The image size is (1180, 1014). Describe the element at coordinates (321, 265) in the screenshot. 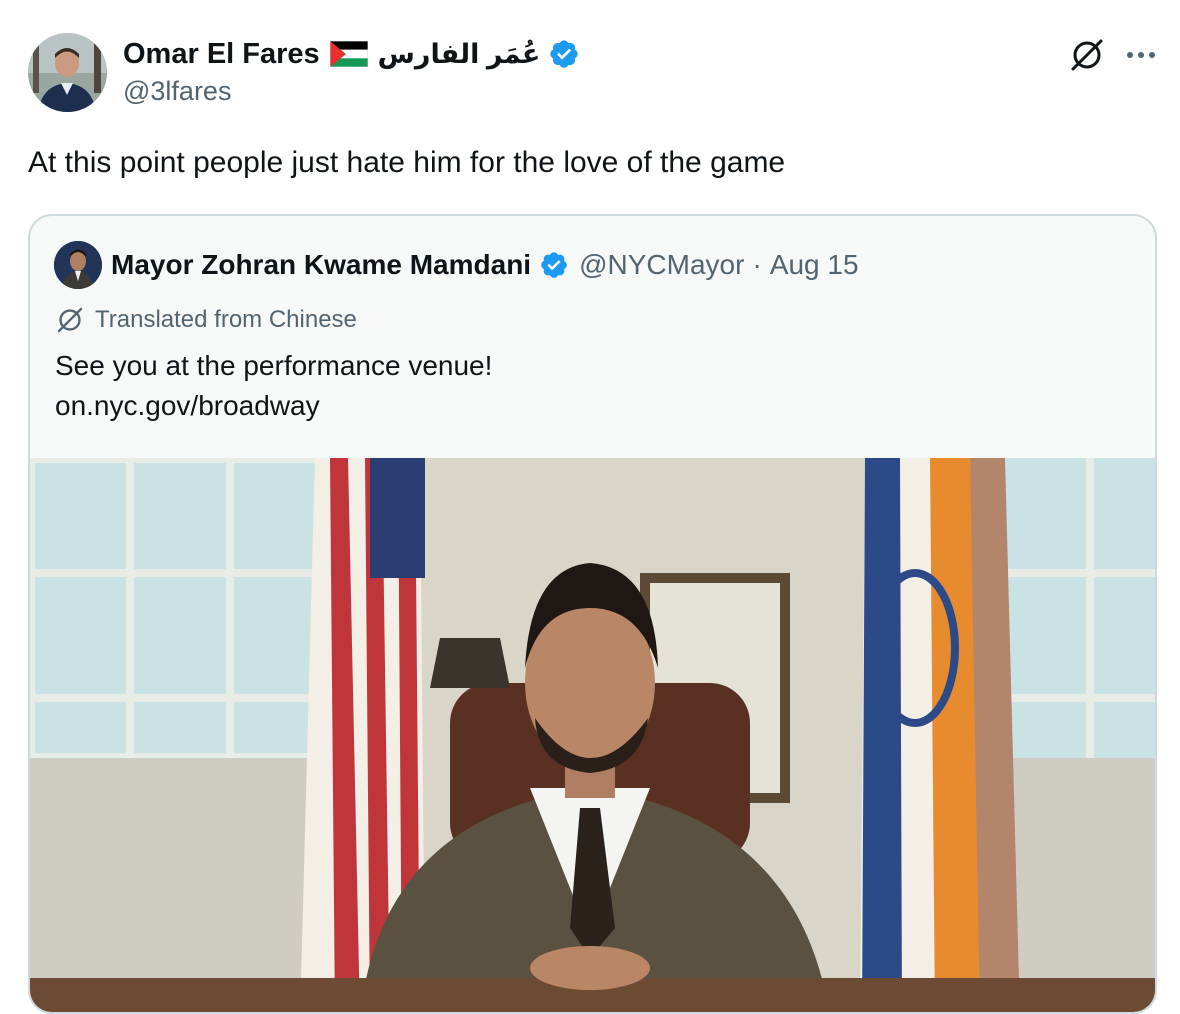

I see `quote-author-name: Mayor Zohran Kwame Mamdani` at that location.